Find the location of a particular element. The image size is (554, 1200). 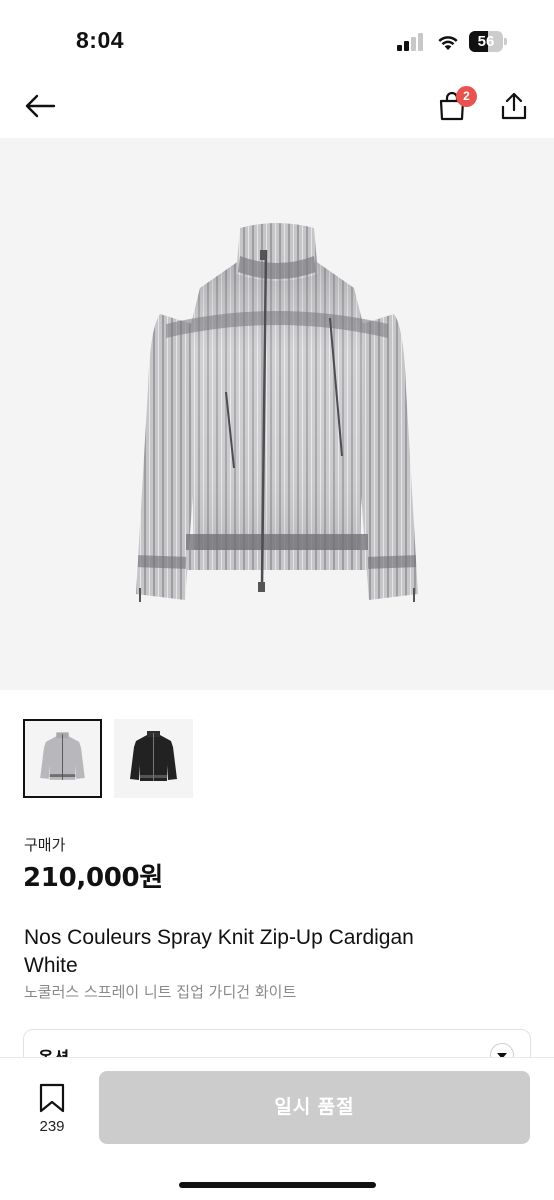

product-subtitle: 노쿨러스 스프레이 니트 집업 가디건 화이트 is located at coordinates (160, 992).